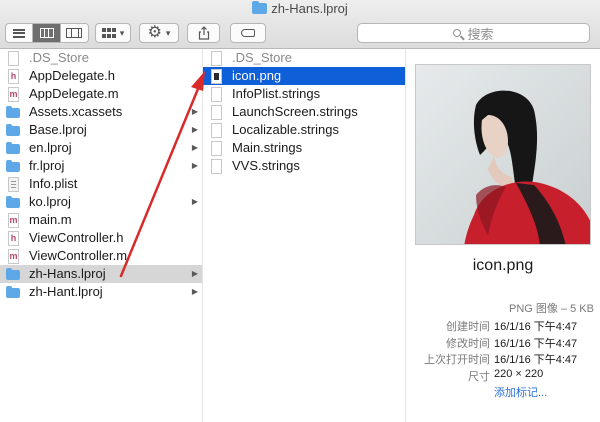  I want to click on annotation-arrow, so click(162, 174).